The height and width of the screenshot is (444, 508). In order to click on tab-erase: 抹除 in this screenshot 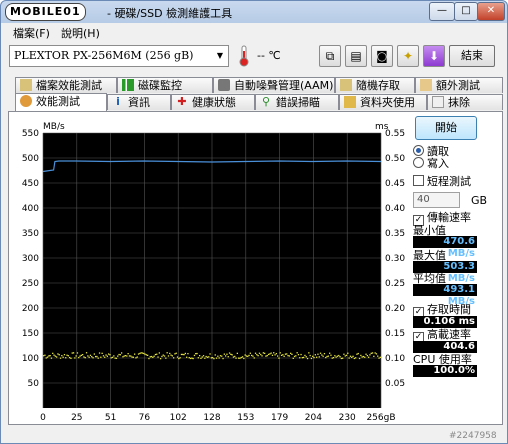, I will do `click(465, 102)`.